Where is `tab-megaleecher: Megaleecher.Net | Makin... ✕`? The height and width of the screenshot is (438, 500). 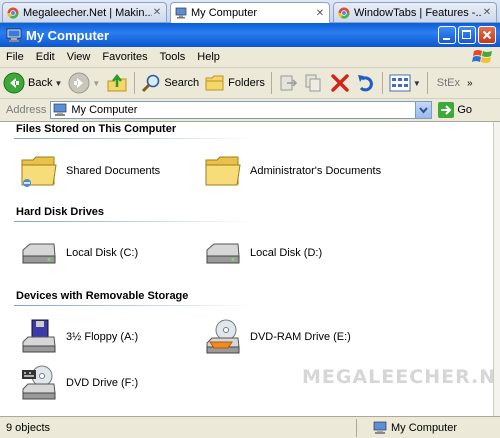 tab-megaleecher: Megaleecher.Net | Makin... ✕ is located at coordinates (84, 12).